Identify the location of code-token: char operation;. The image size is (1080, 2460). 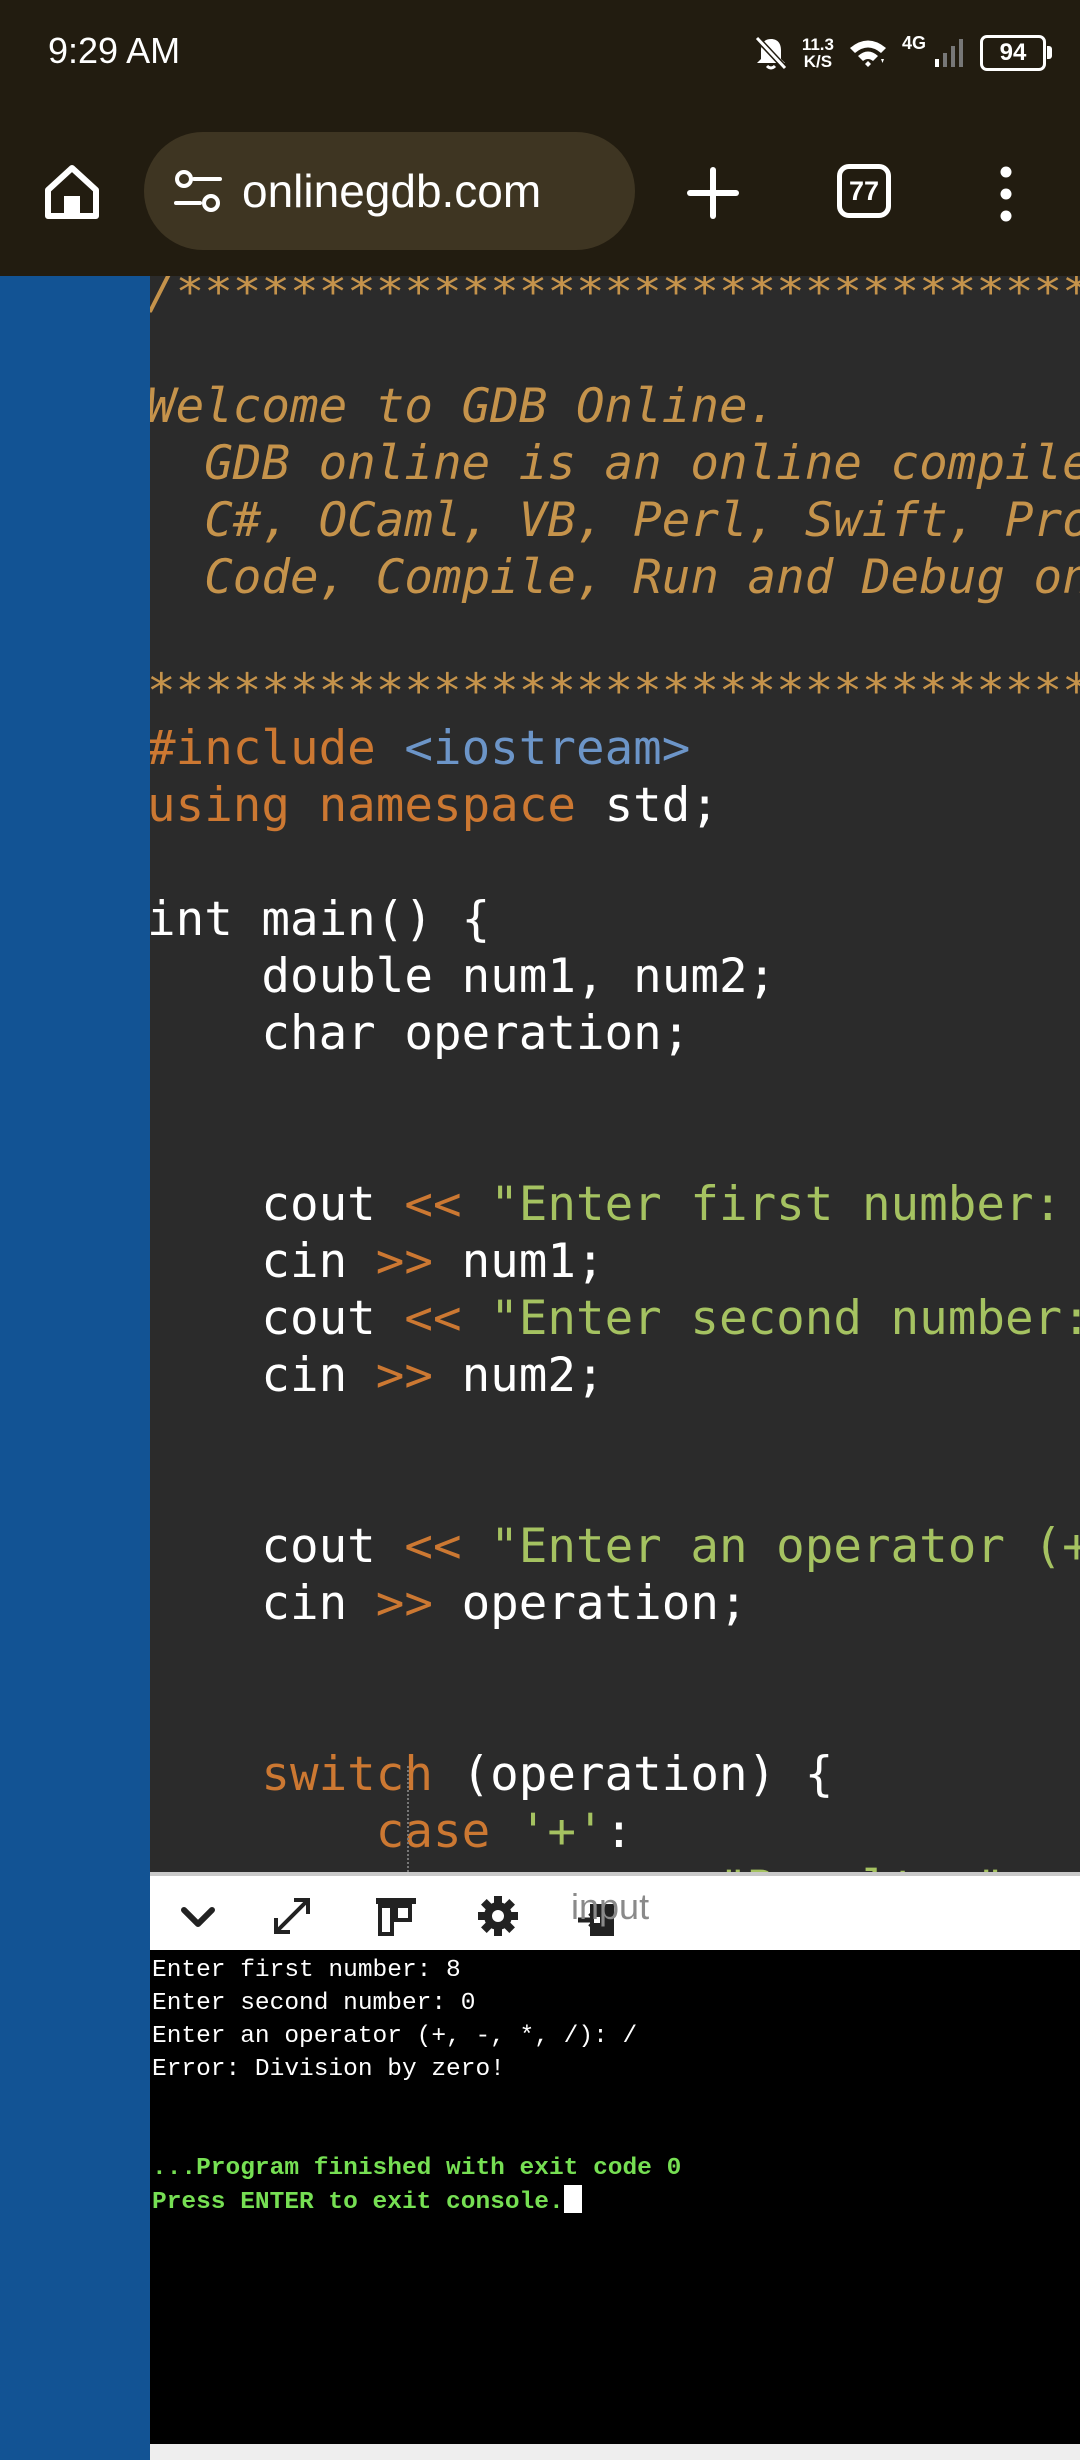
(420, 1033).